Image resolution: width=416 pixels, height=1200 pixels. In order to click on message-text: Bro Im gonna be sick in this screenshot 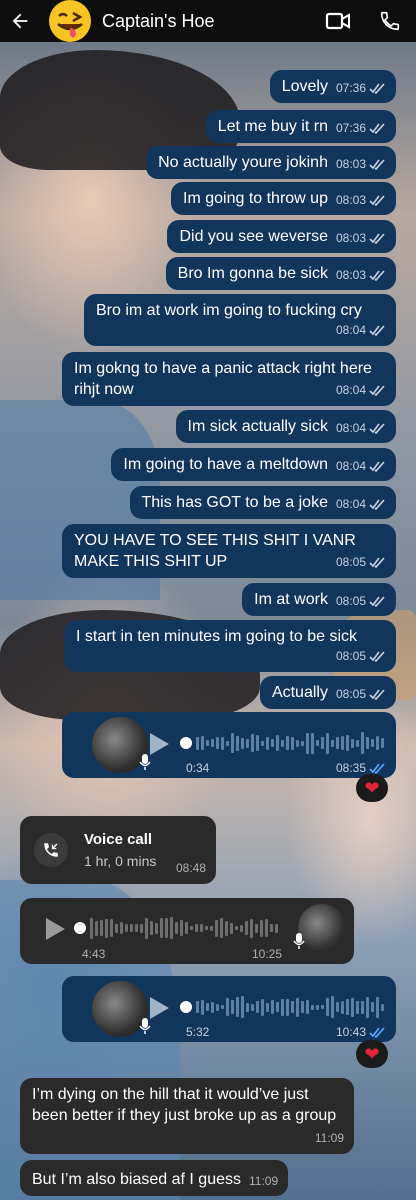, I will do `click(252, 273)`.